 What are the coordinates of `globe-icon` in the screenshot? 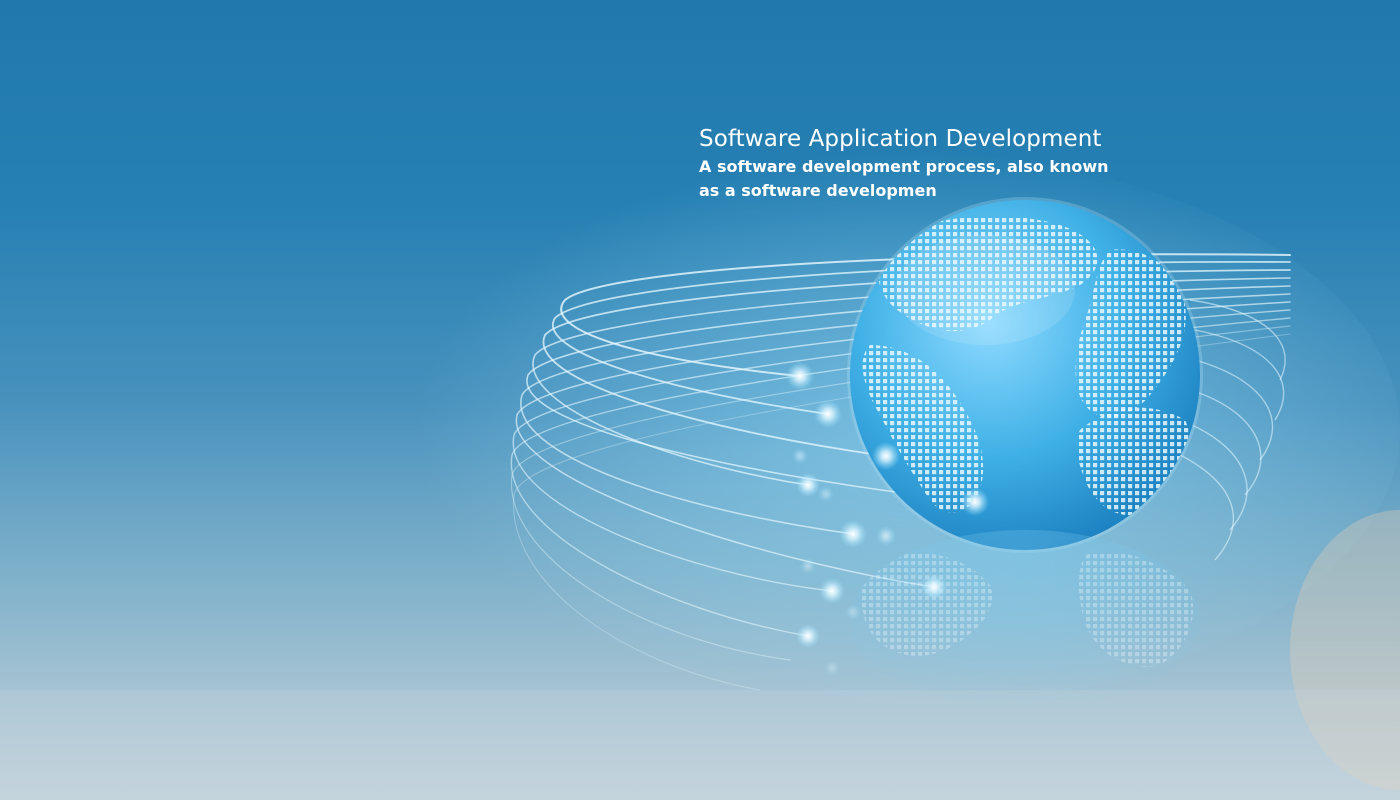 It's located at (1025, 375).